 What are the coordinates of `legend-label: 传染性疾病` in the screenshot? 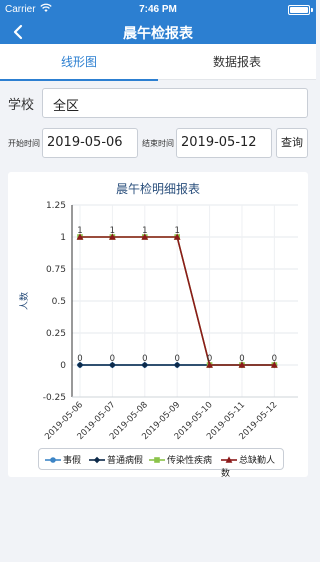 It's located at (190, 461).